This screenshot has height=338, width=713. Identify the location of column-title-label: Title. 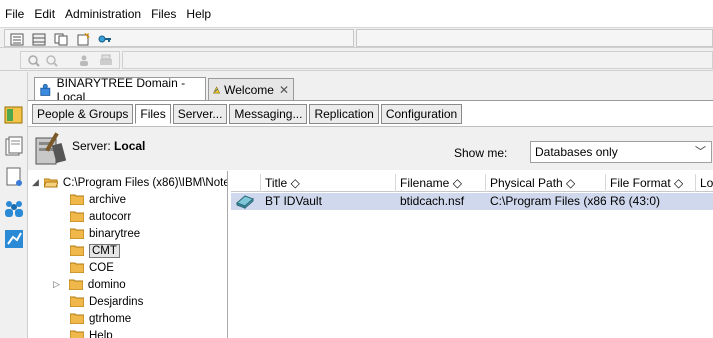
(276, 183).